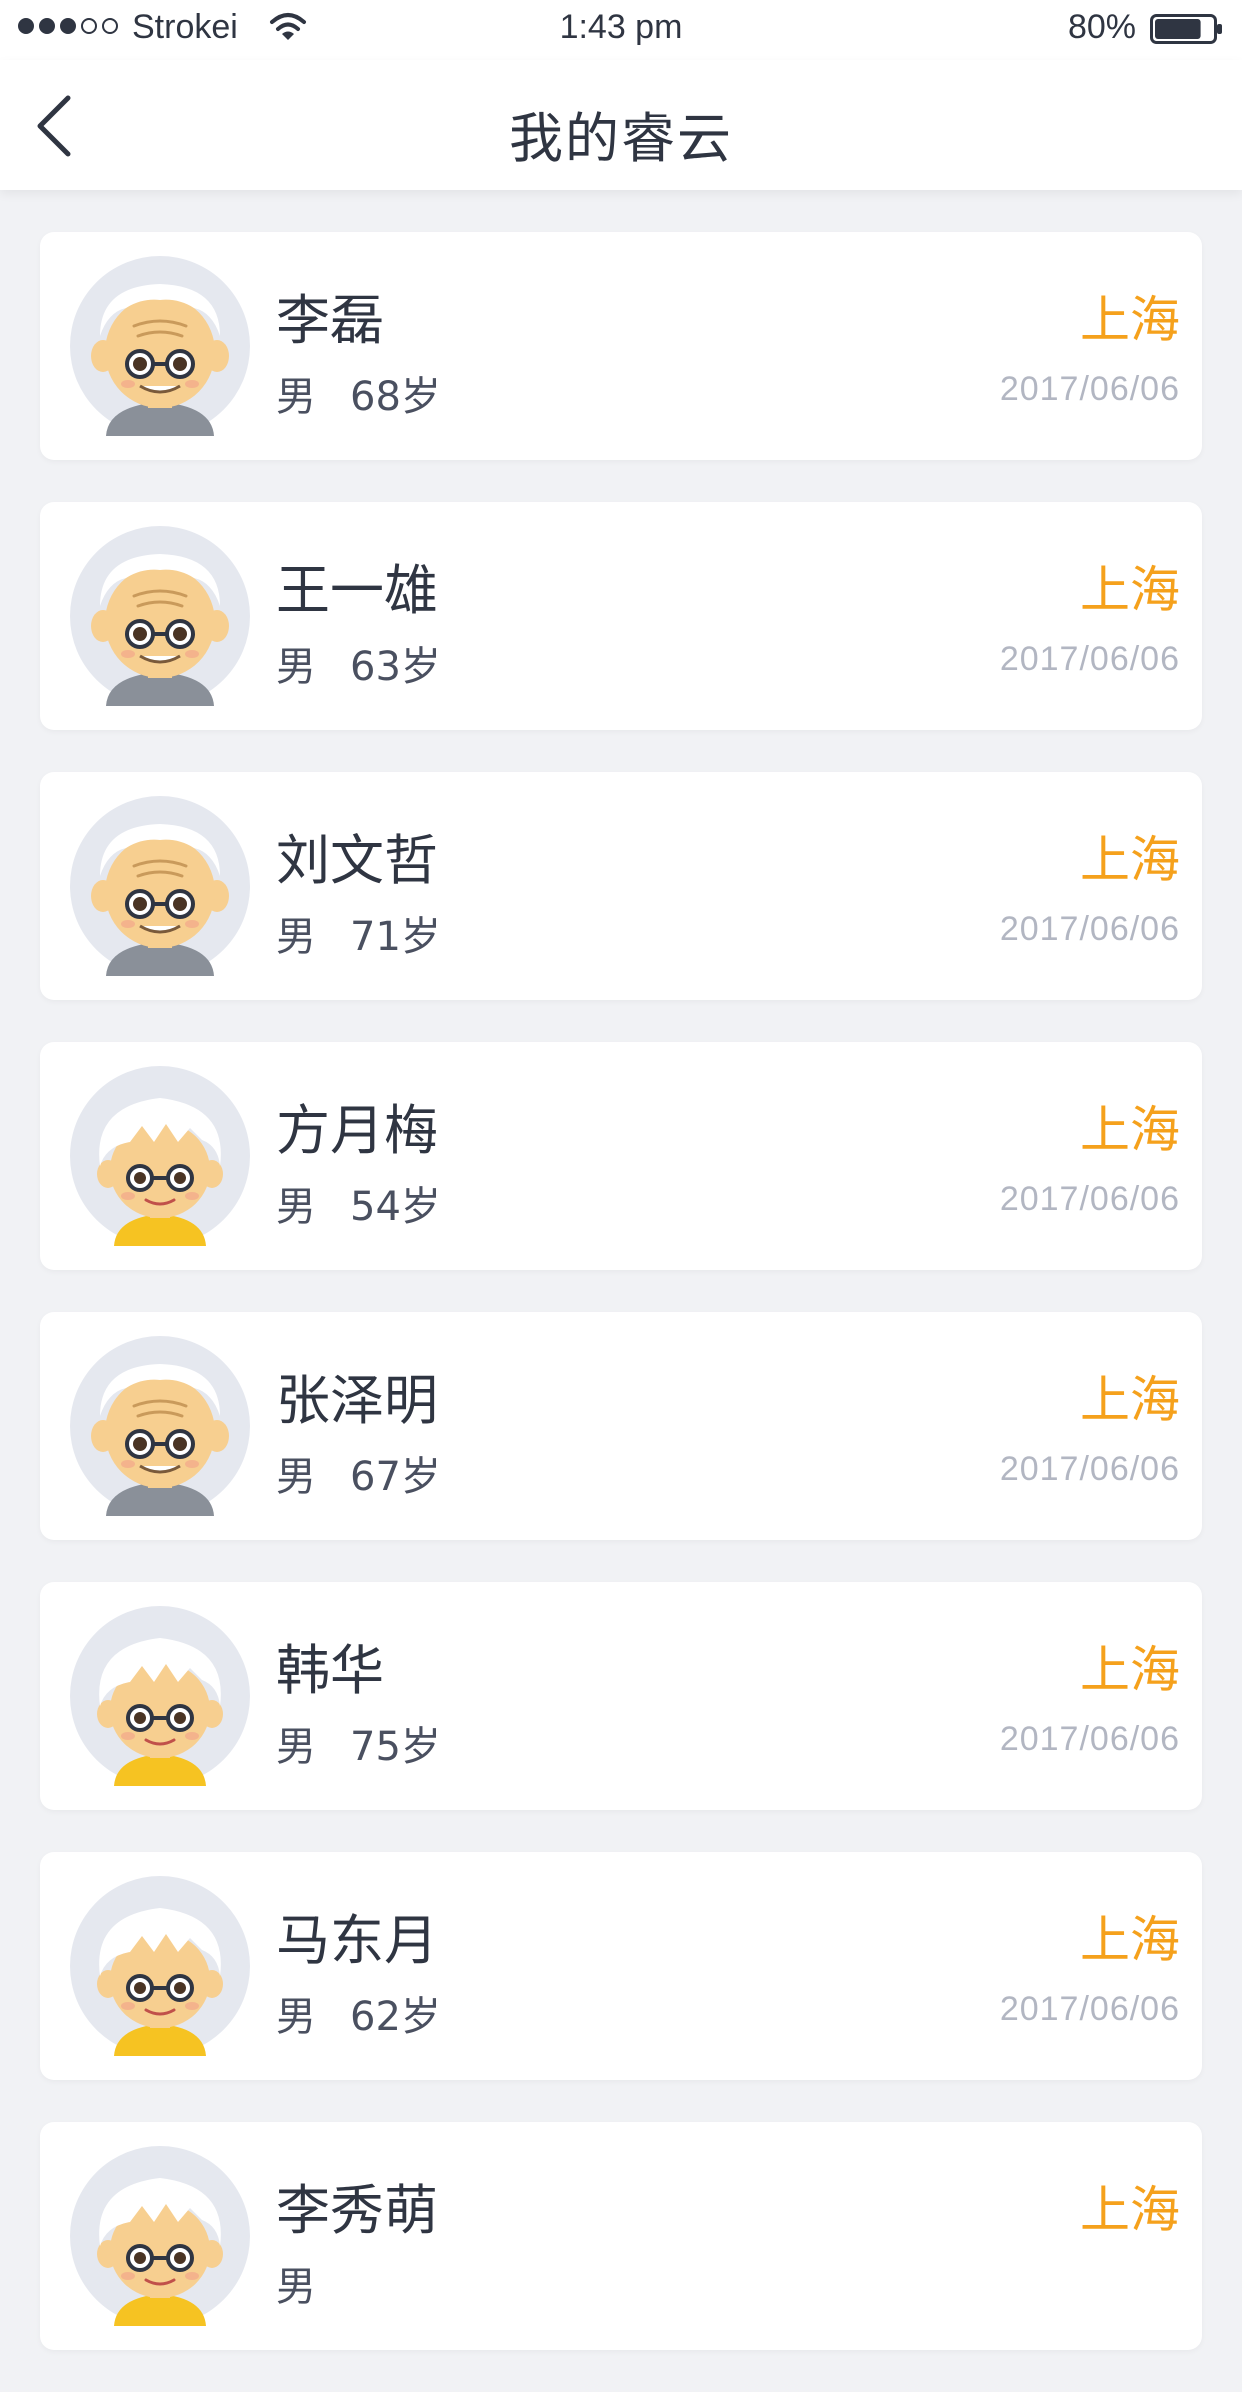 This screenshot has height=2392, width=1242. Describe the element at coordinates (395, 937) in the screenshot. I see `patient-age: 71岁` at that location.